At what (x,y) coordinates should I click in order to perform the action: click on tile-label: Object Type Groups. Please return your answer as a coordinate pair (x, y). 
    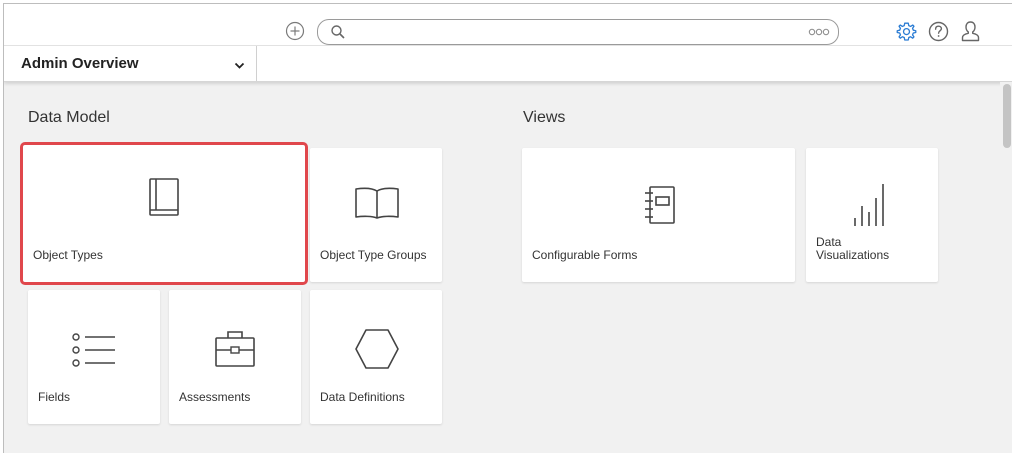
    Looking at the image, I should click on (373, 255).